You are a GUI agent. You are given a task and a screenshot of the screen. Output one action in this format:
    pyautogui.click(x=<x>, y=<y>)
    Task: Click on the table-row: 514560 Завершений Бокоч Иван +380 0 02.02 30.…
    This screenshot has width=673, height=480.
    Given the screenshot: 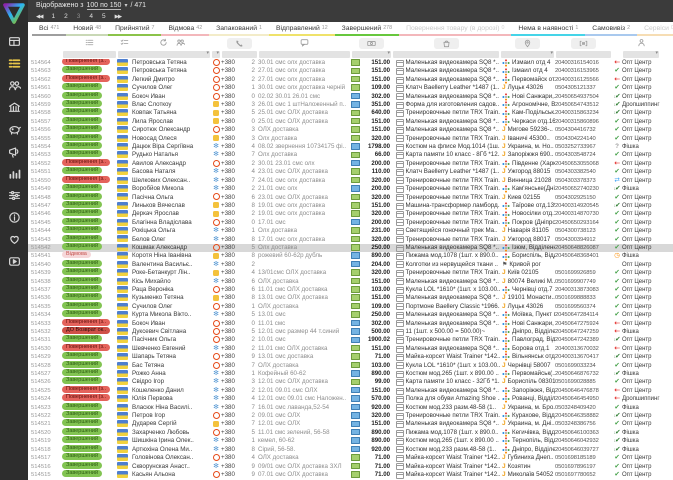 What is the action you would take?
    pyautogui.click(x=350, y=96)
    